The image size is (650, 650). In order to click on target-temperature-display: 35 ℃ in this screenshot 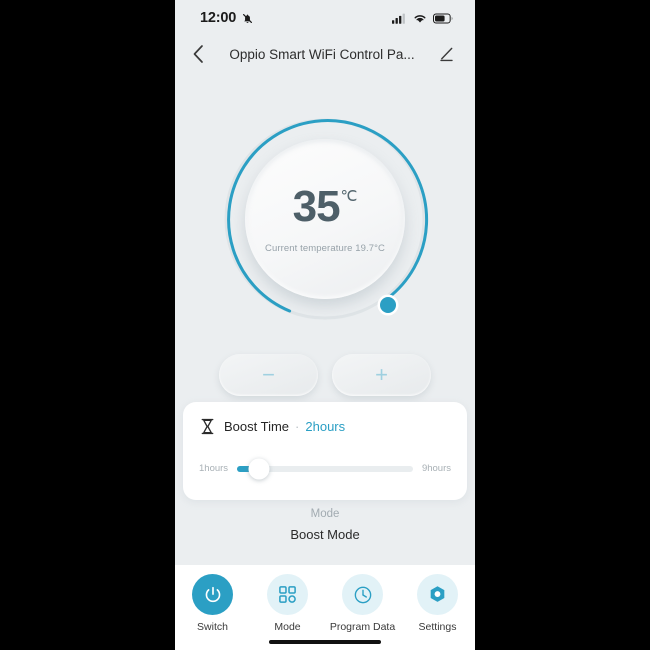, I will do `click(325, 206)`.